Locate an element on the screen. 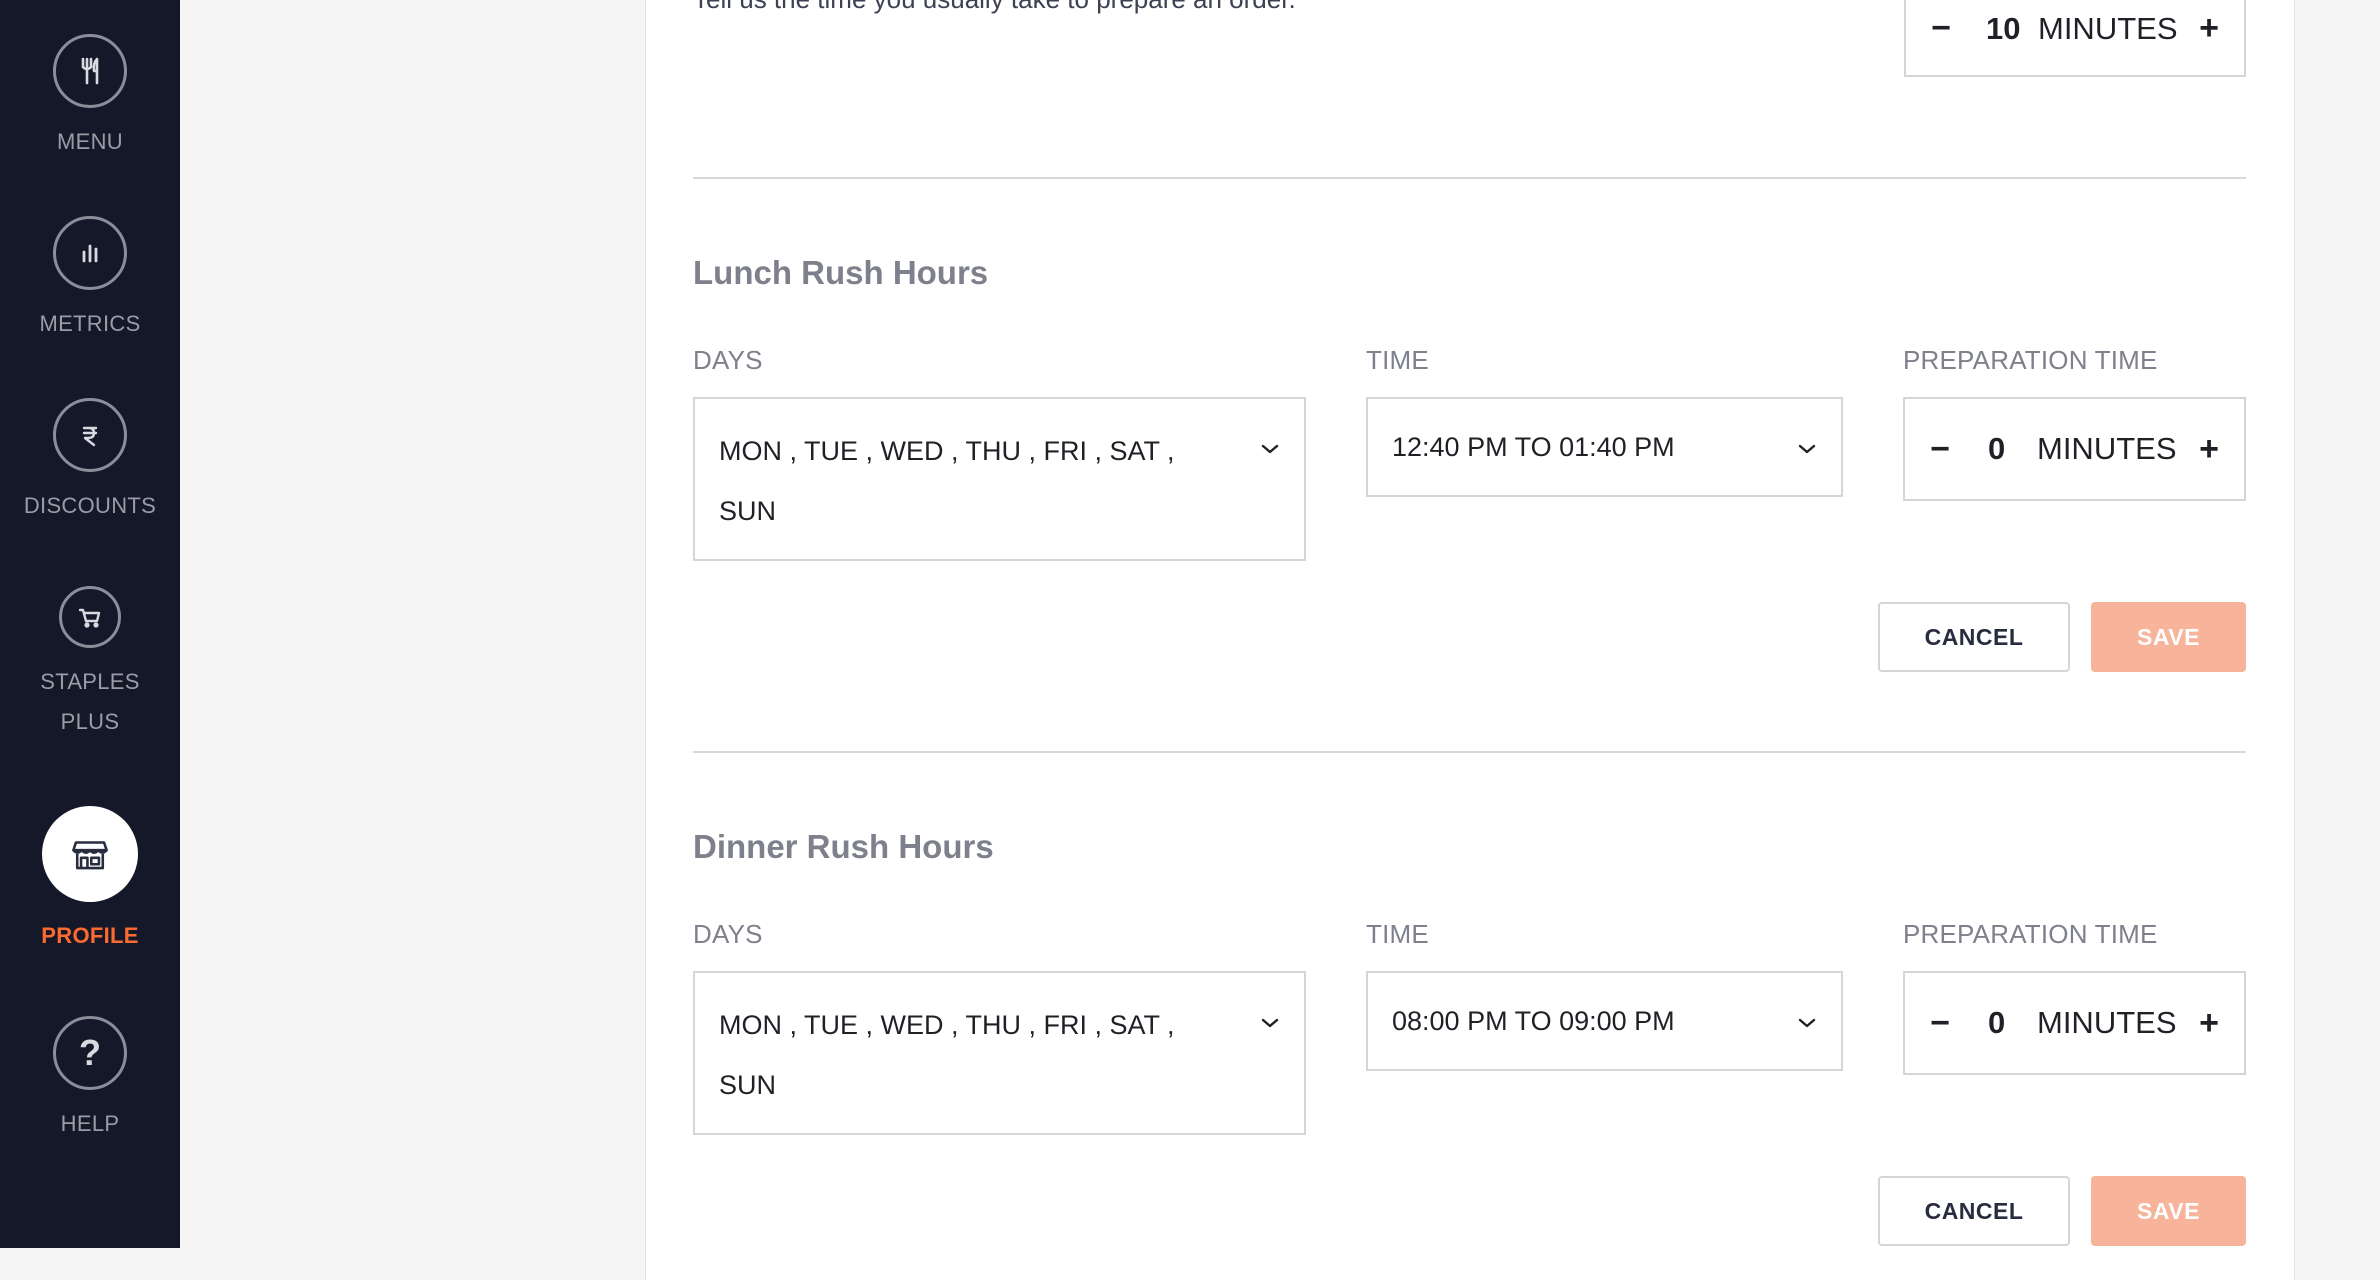 The height and width of the screenshot is (1280, 2380). dinner-section-title: Dinner Rush Hours is located at coordinates (843, 846).